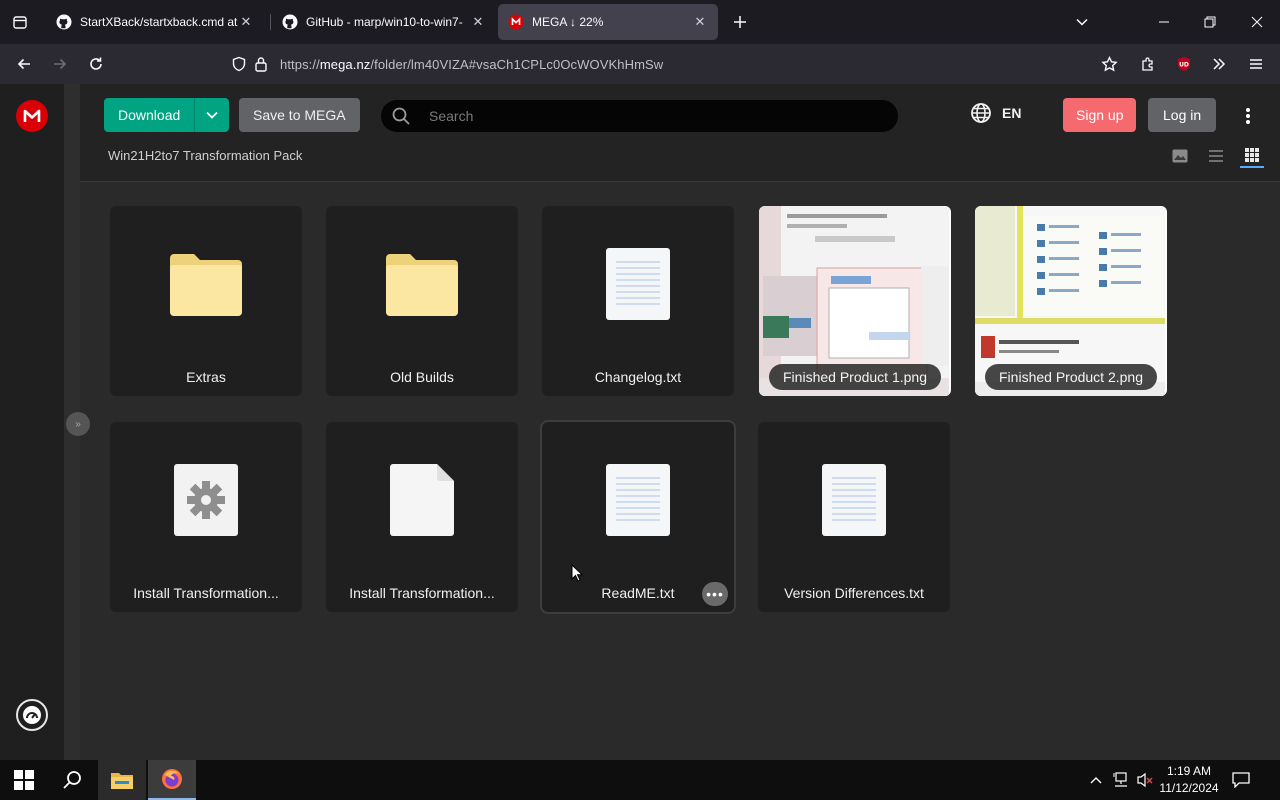  Describe the element at coordinates (1100, 115) in the screenshot. I see `sign-up-button: Sign up` at that location.